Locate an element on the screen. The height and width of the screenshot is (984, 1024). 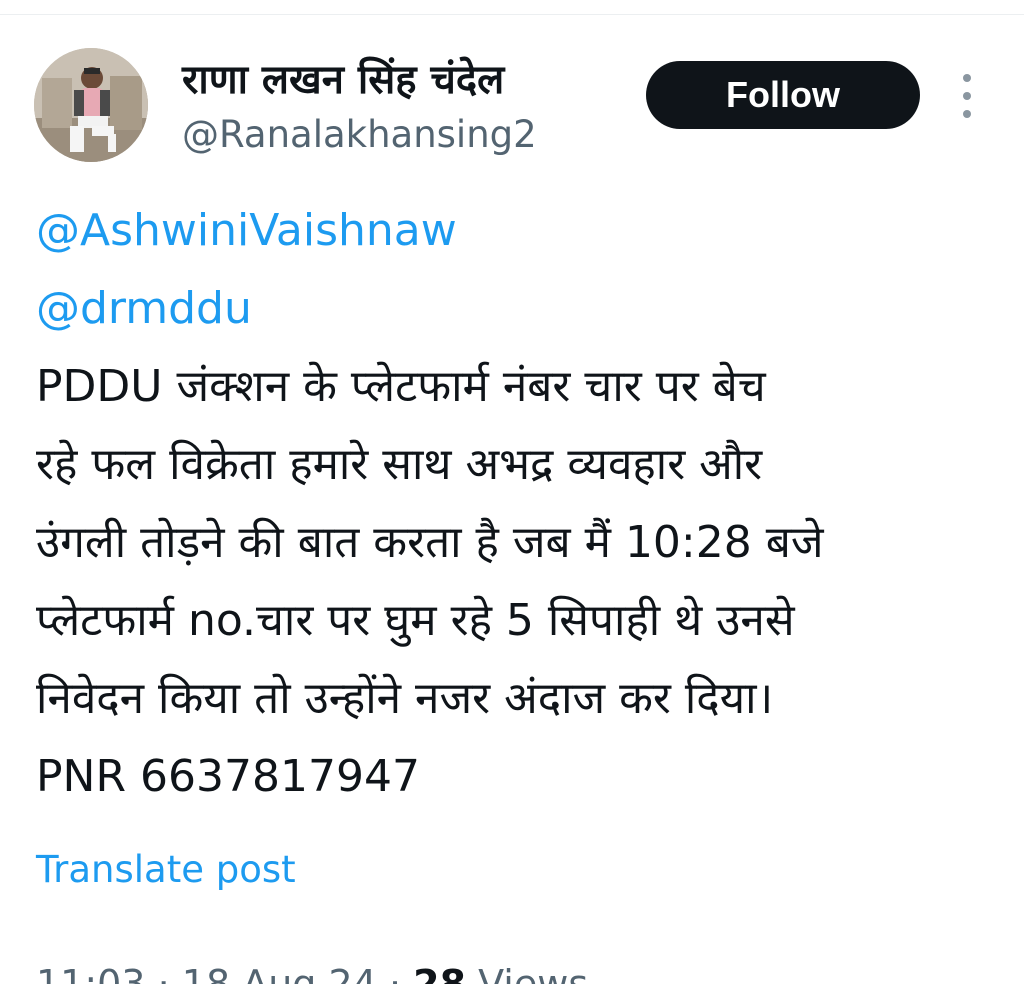
post-date: 18 Aug 24 is located at coordinates (279, 973).